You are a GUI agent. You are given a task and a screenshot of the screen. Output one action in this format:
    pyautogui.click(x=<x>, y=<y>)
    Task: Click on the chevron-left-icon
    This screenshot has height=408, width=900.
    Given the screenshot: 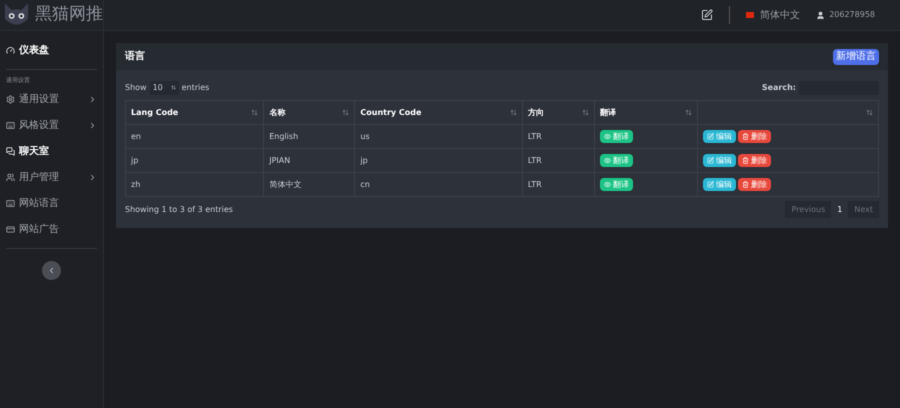 What is the action you would take?
    pyautogui.click(x=51, y=270)
    